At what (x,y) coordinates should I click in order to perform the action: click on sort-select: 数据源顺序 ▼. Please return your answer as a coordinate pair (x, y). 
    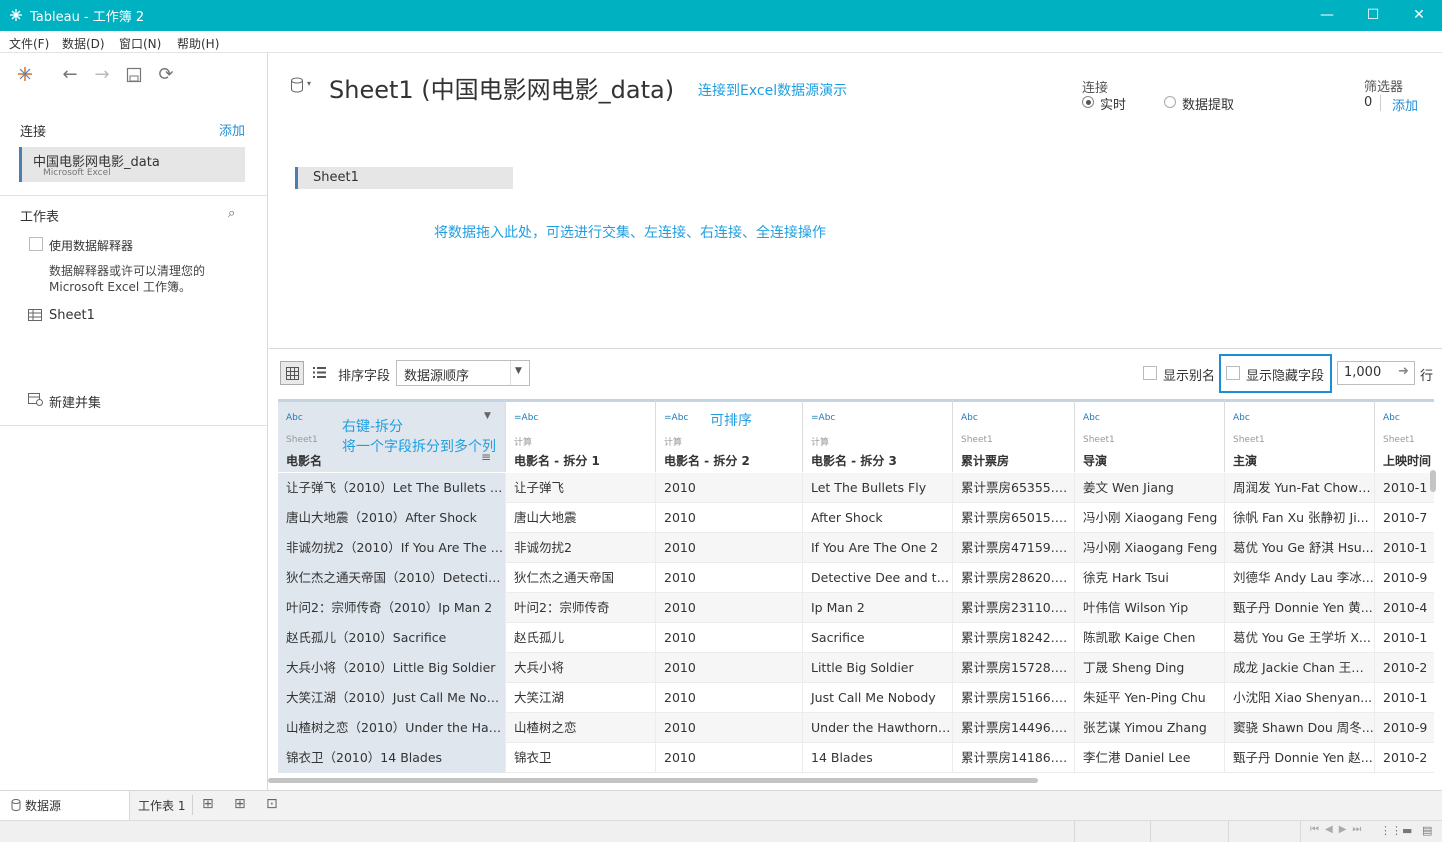
    Looking at the image, I should click on (463, 373).